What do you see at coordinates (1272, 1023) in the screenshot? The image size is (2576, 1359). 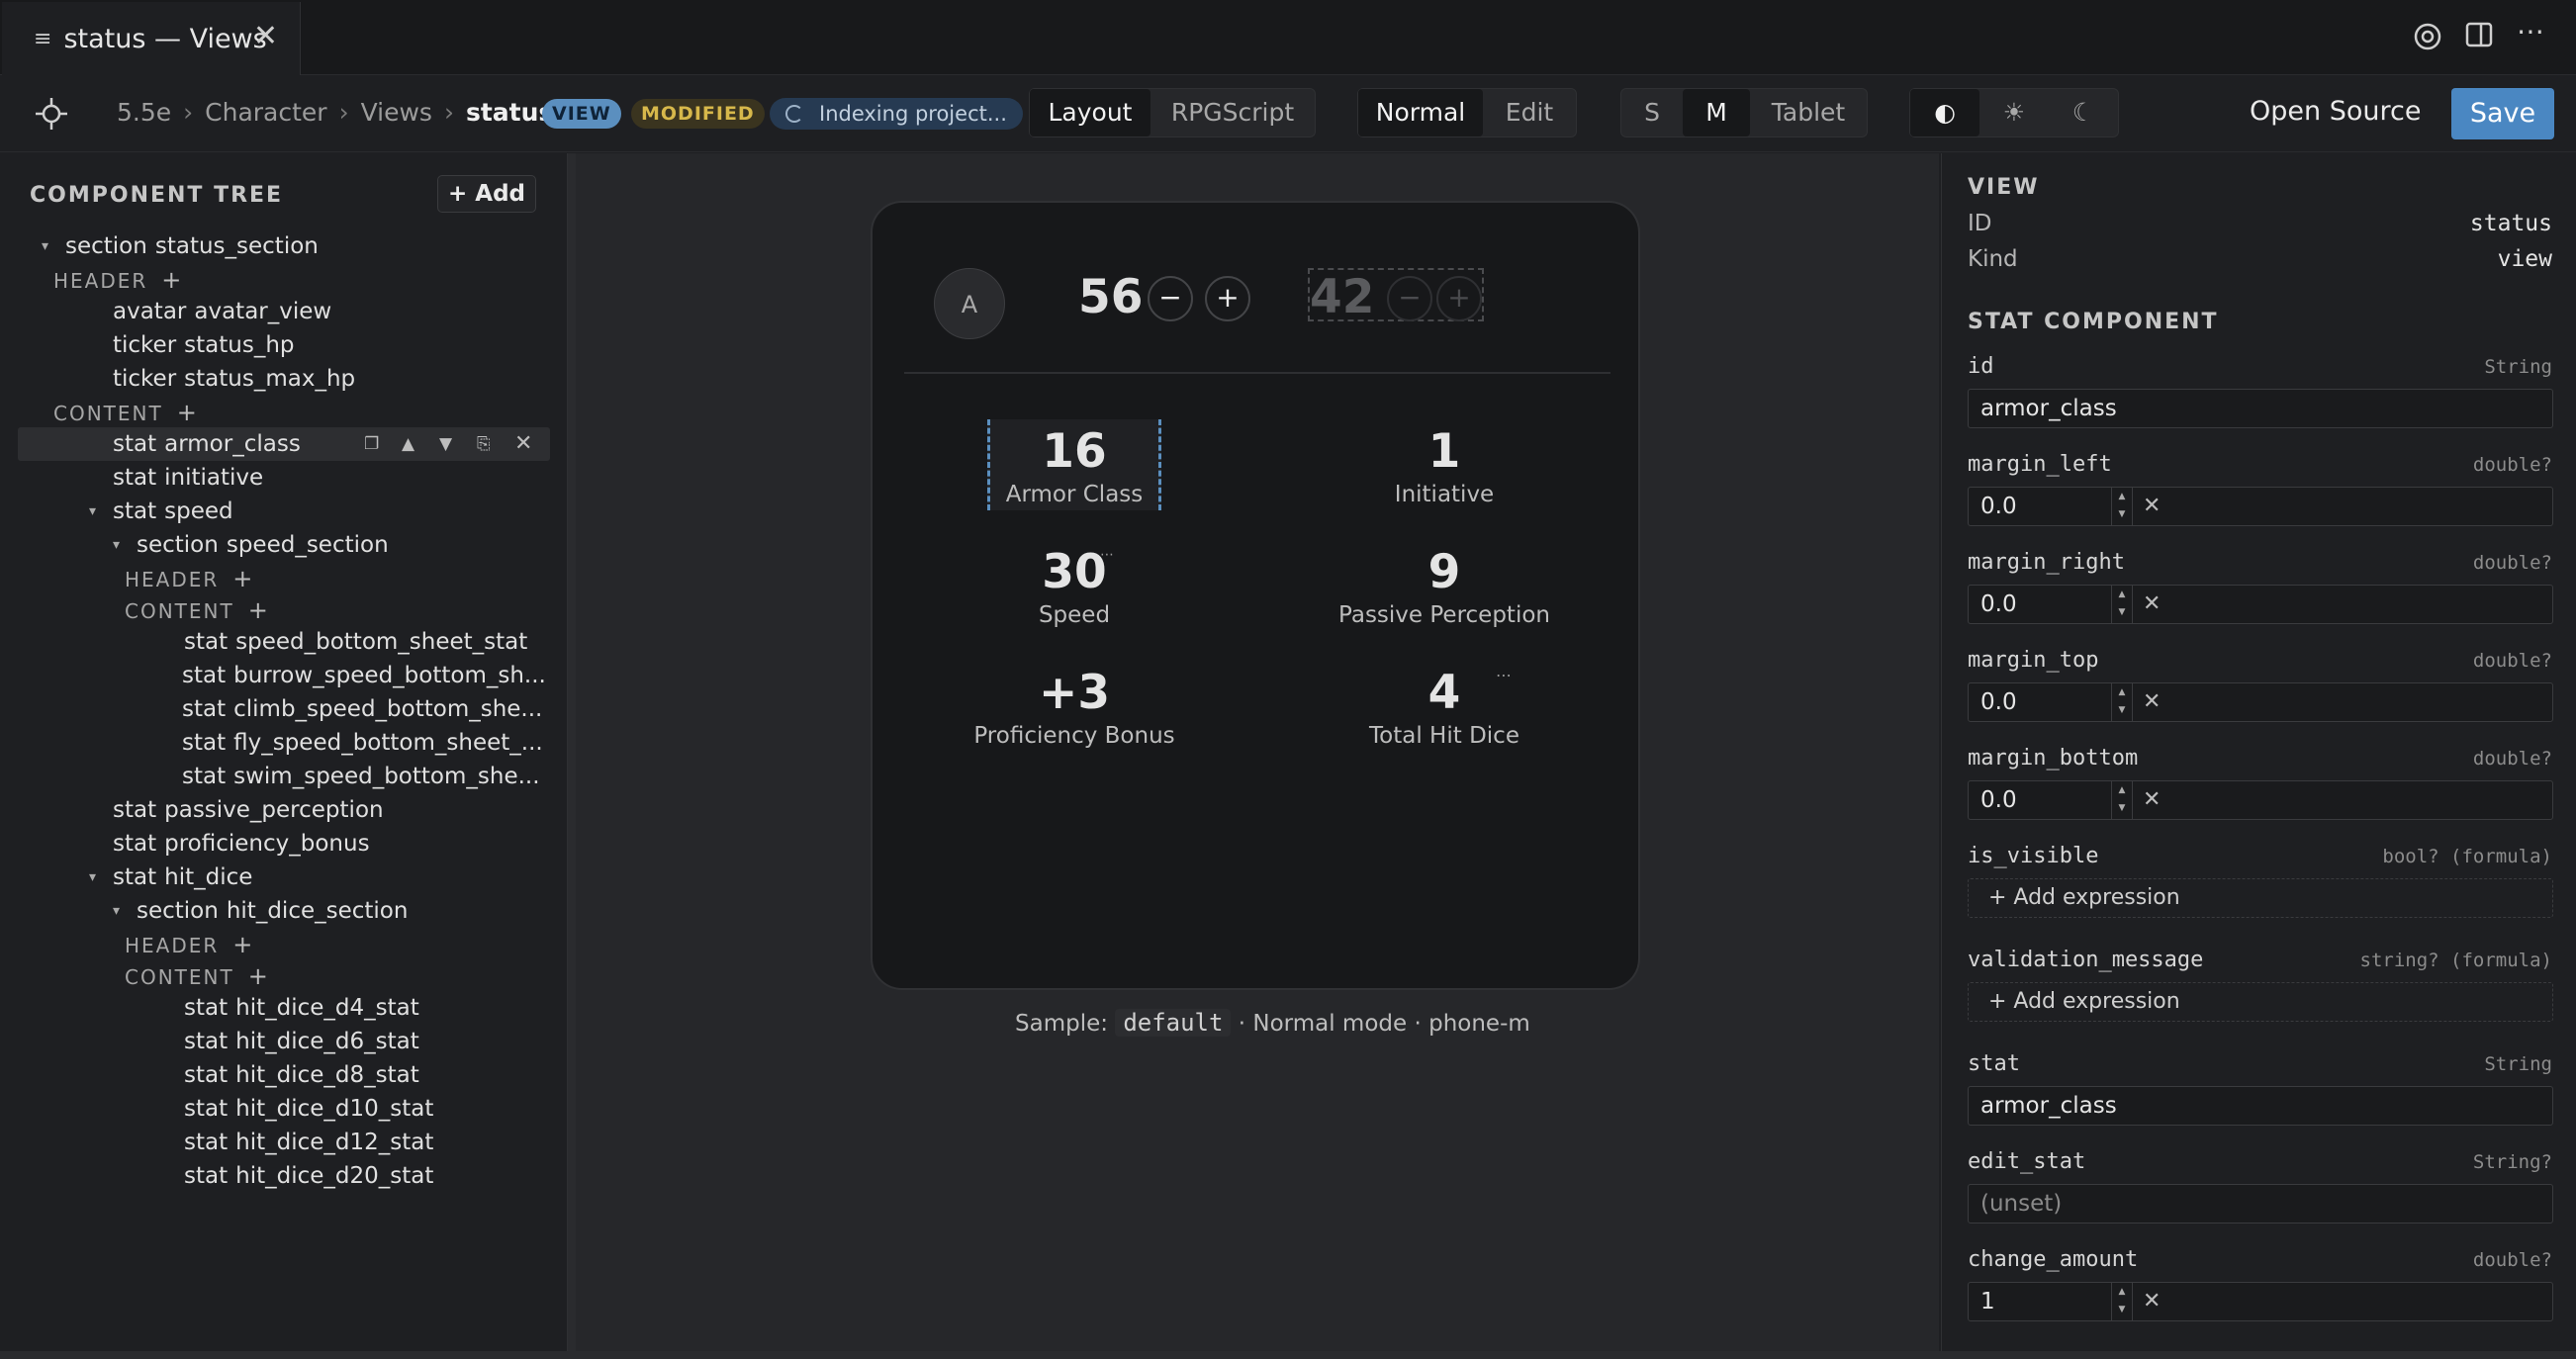 I see `preview-caption: Sample: default · Normal mode · phone-m` at bounding box center [1272, 1023].